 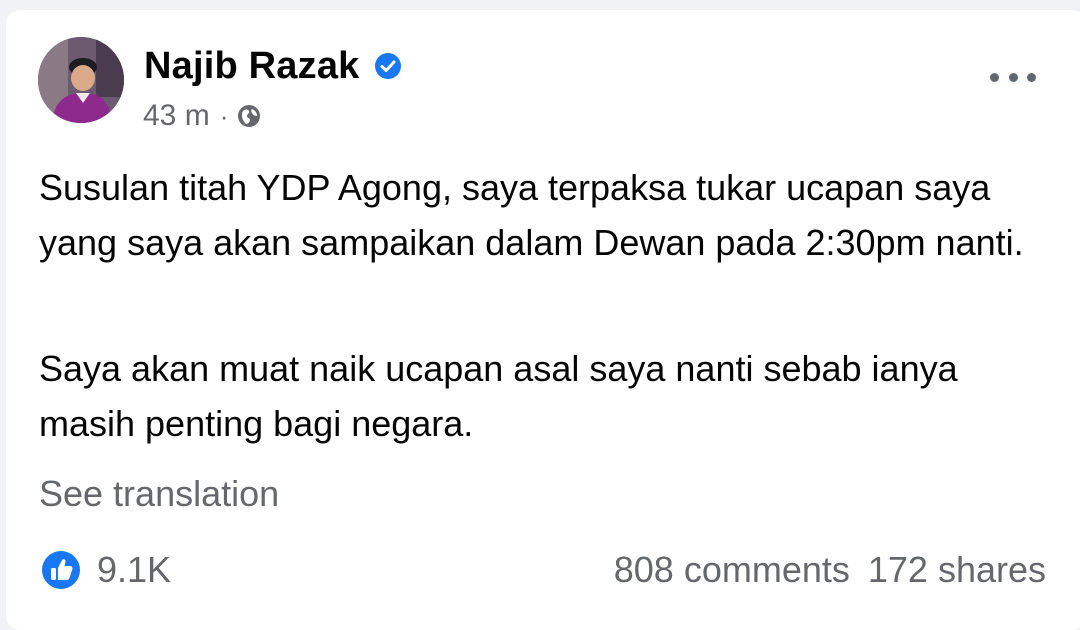 I want to click on engagement-stats: 808 comments 172 shares, so click(x=830, y=570).